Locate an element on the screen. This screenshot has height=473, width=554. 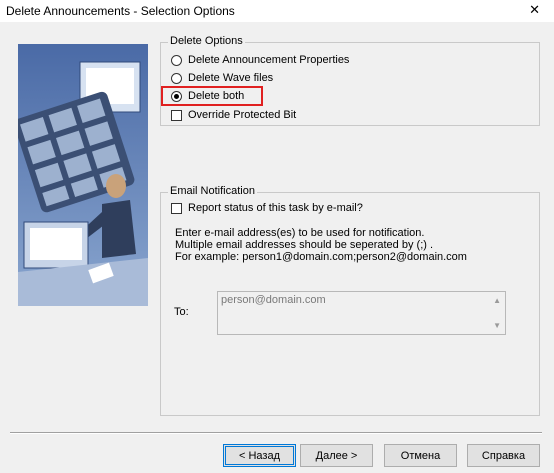
email-notification-legend: Email Notification is located at coordinates (212, 191).